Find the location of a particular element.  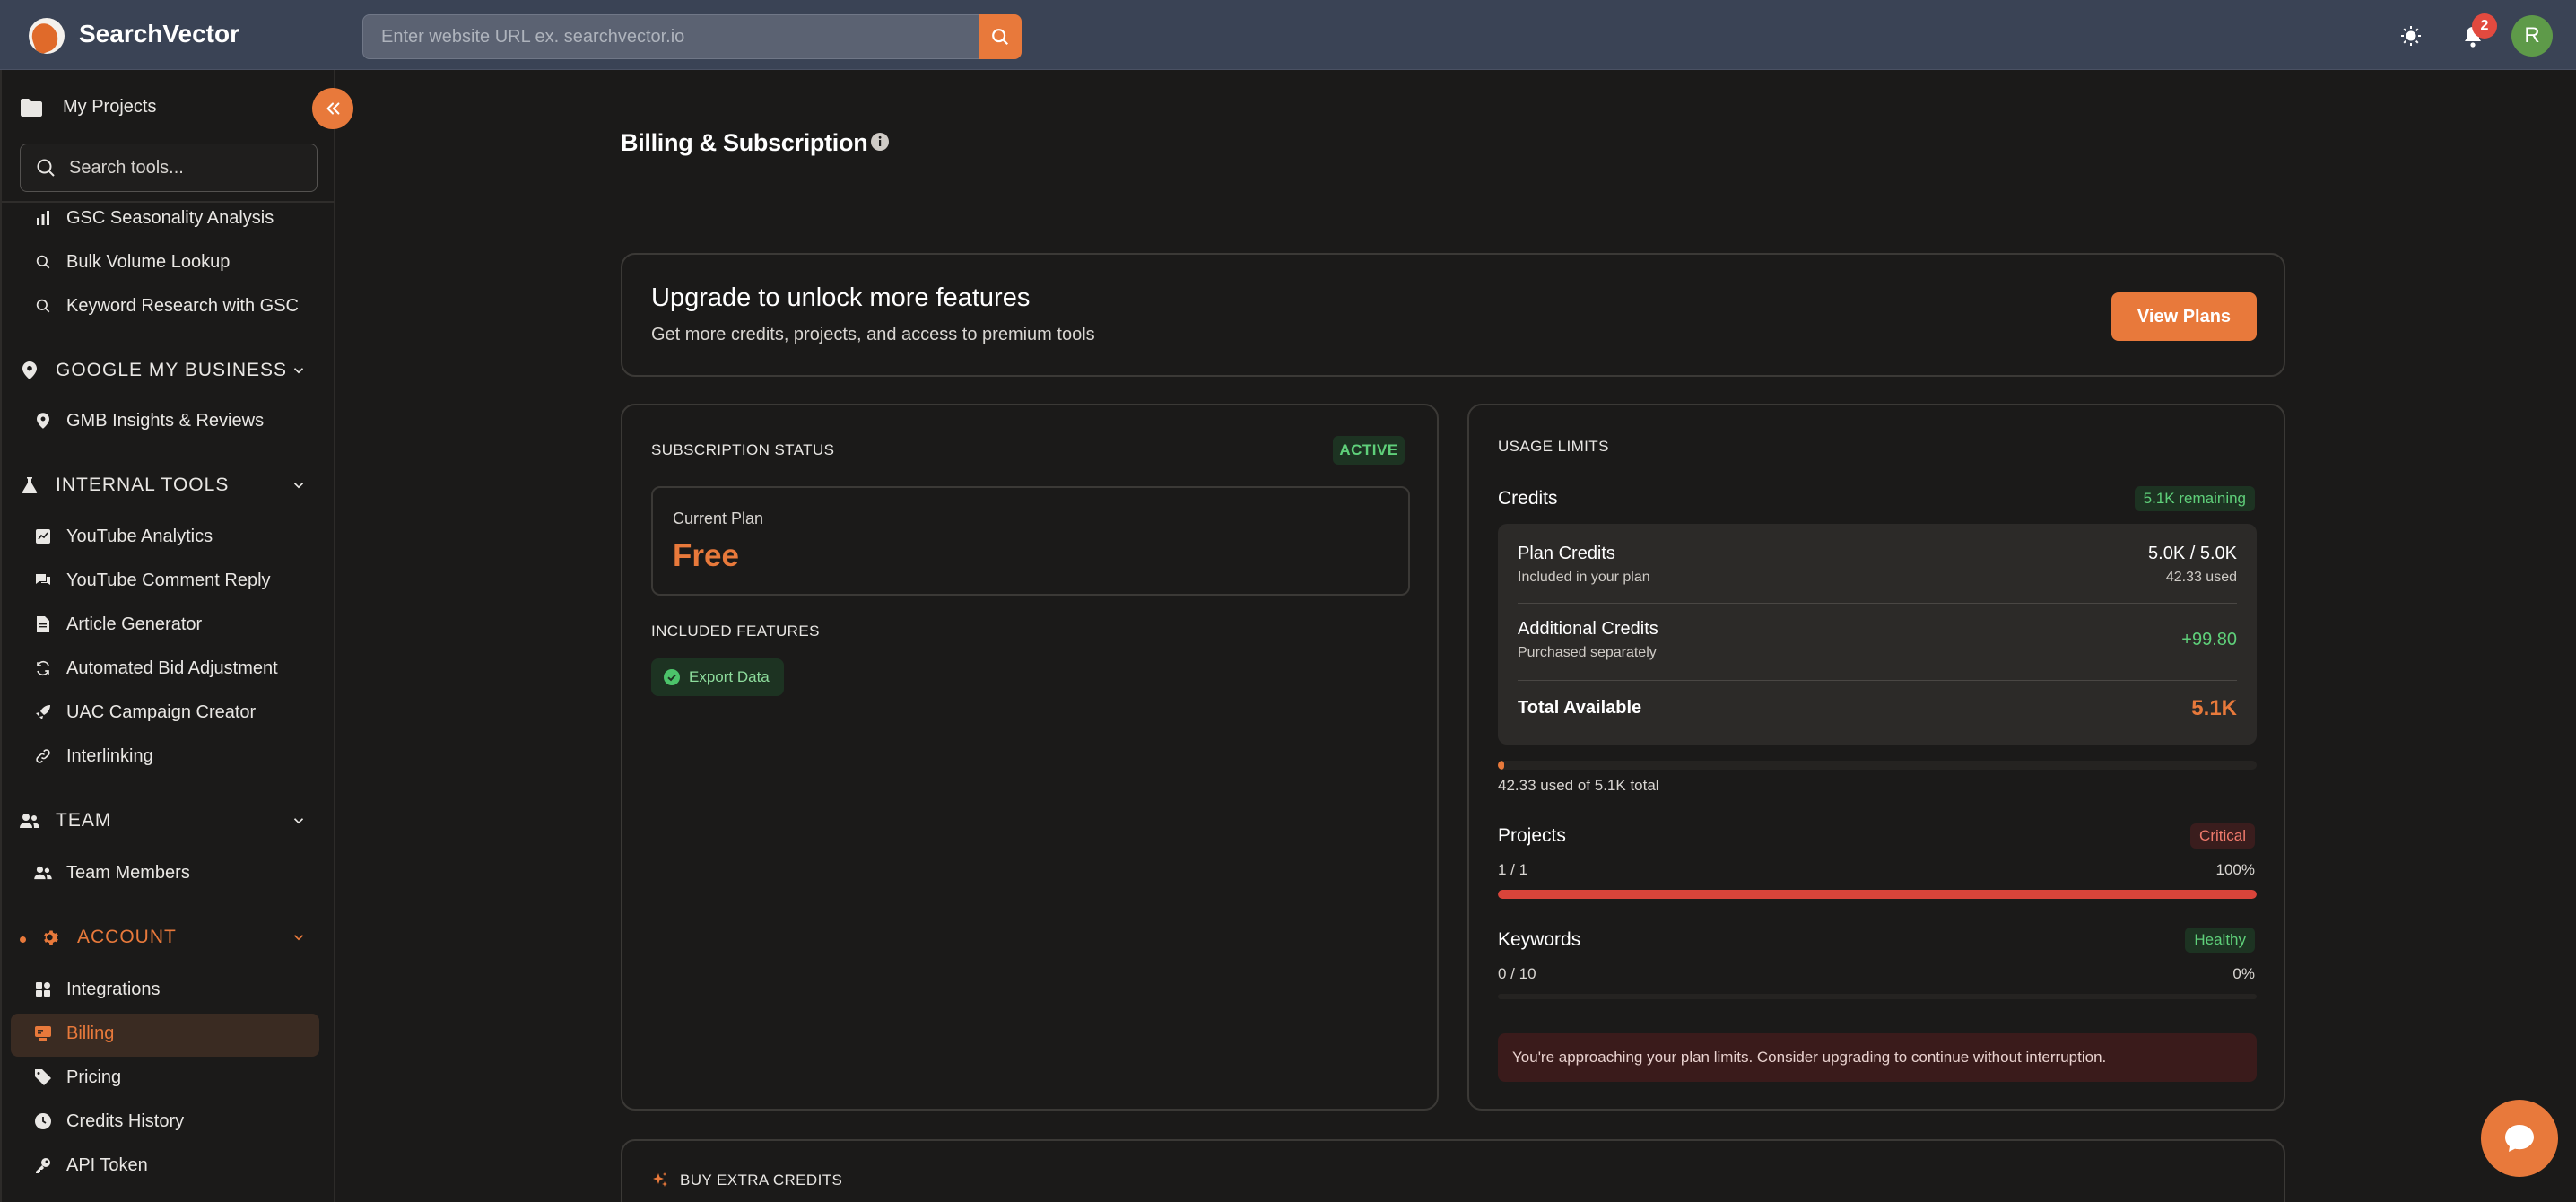

keywords-progress-bar is located at coordinates (1877, 996).